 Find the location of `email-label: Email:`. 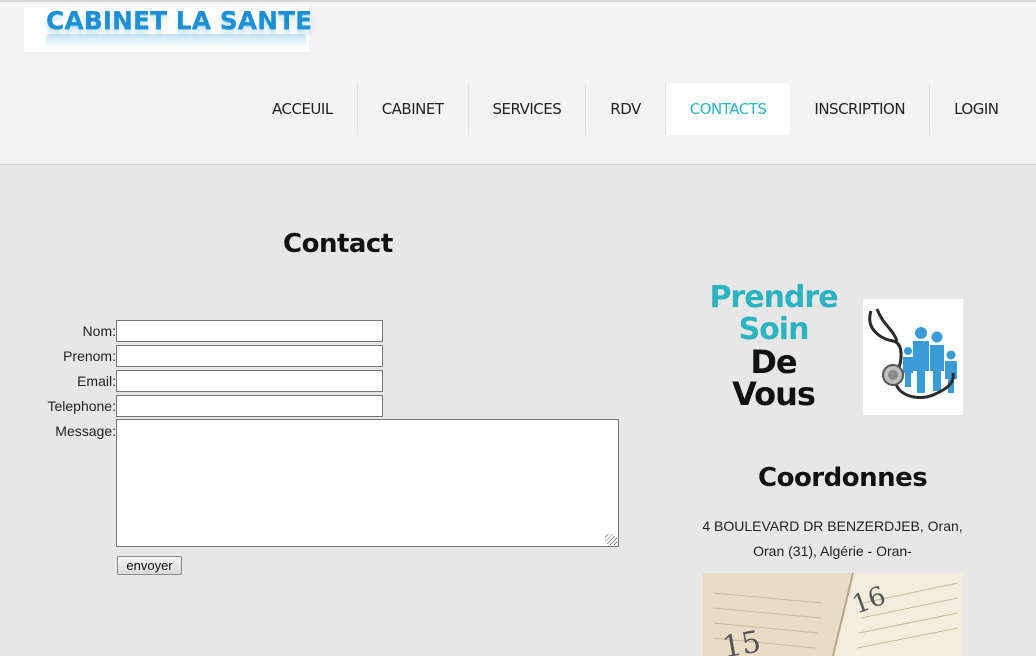

email-label: Email: is located at coordinates (96, 381).